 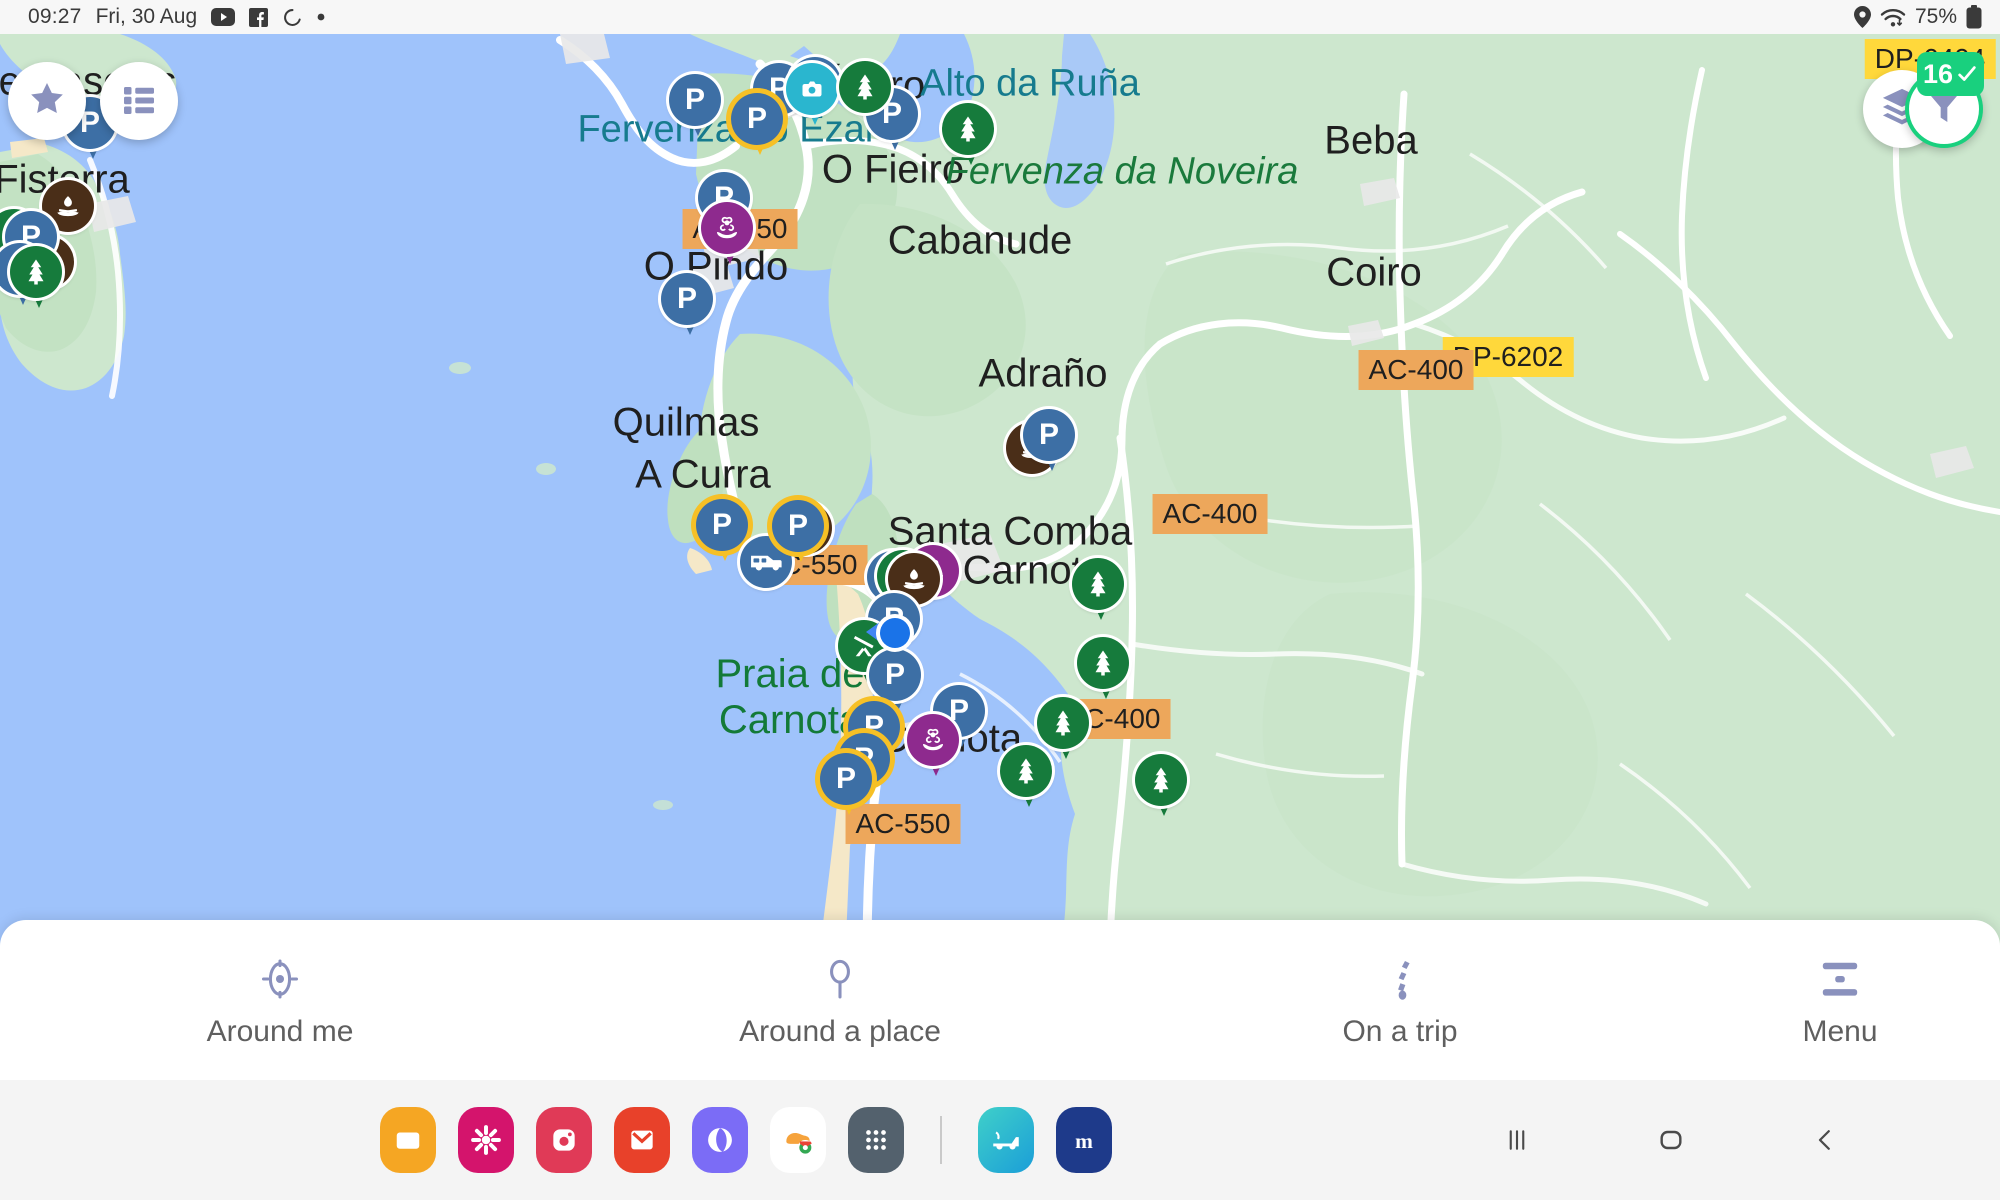 What do you see at coordinates (1840, 979) in the screenshot?
I see `hamburger-icon` at bounding box center [1840, 979].